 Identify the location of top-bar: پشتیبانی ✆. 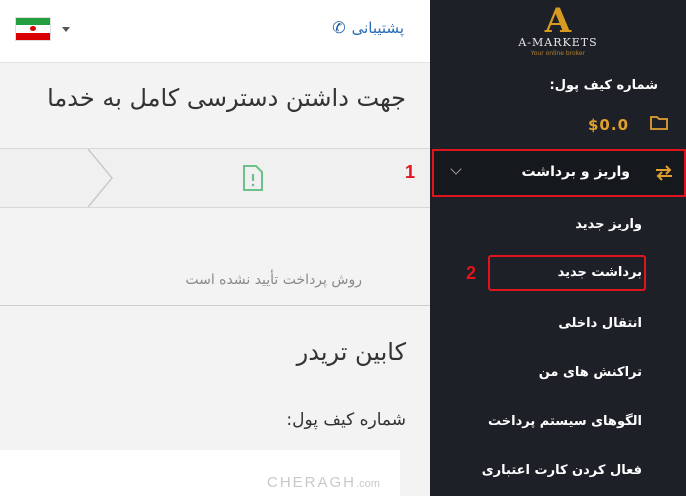
(215, 31).